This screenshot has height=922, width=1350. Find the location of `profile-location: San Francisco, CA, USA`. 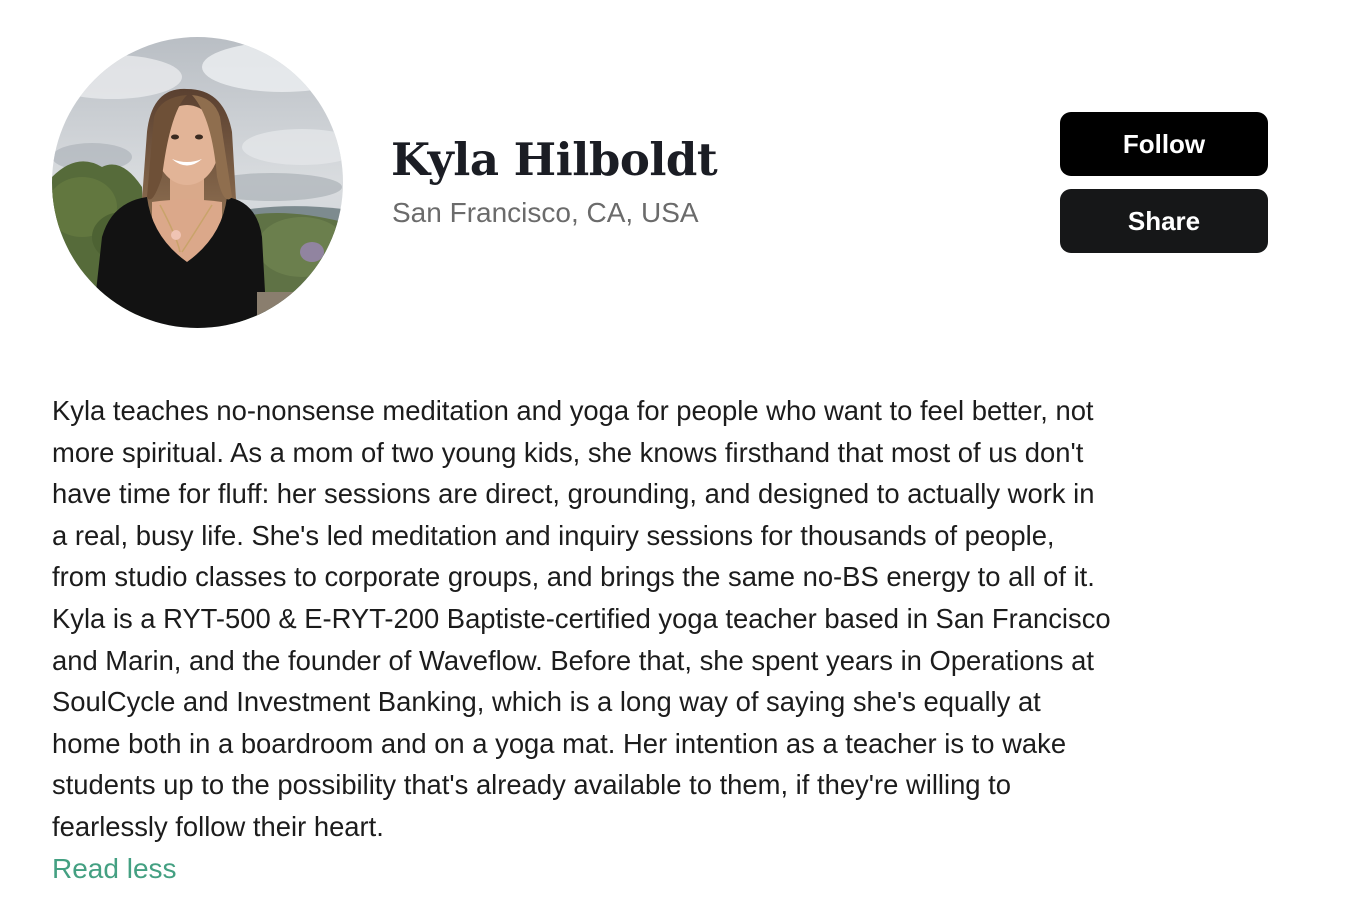

profile-location: San Francisco, CA, USA is located at coordinates (545, 212).